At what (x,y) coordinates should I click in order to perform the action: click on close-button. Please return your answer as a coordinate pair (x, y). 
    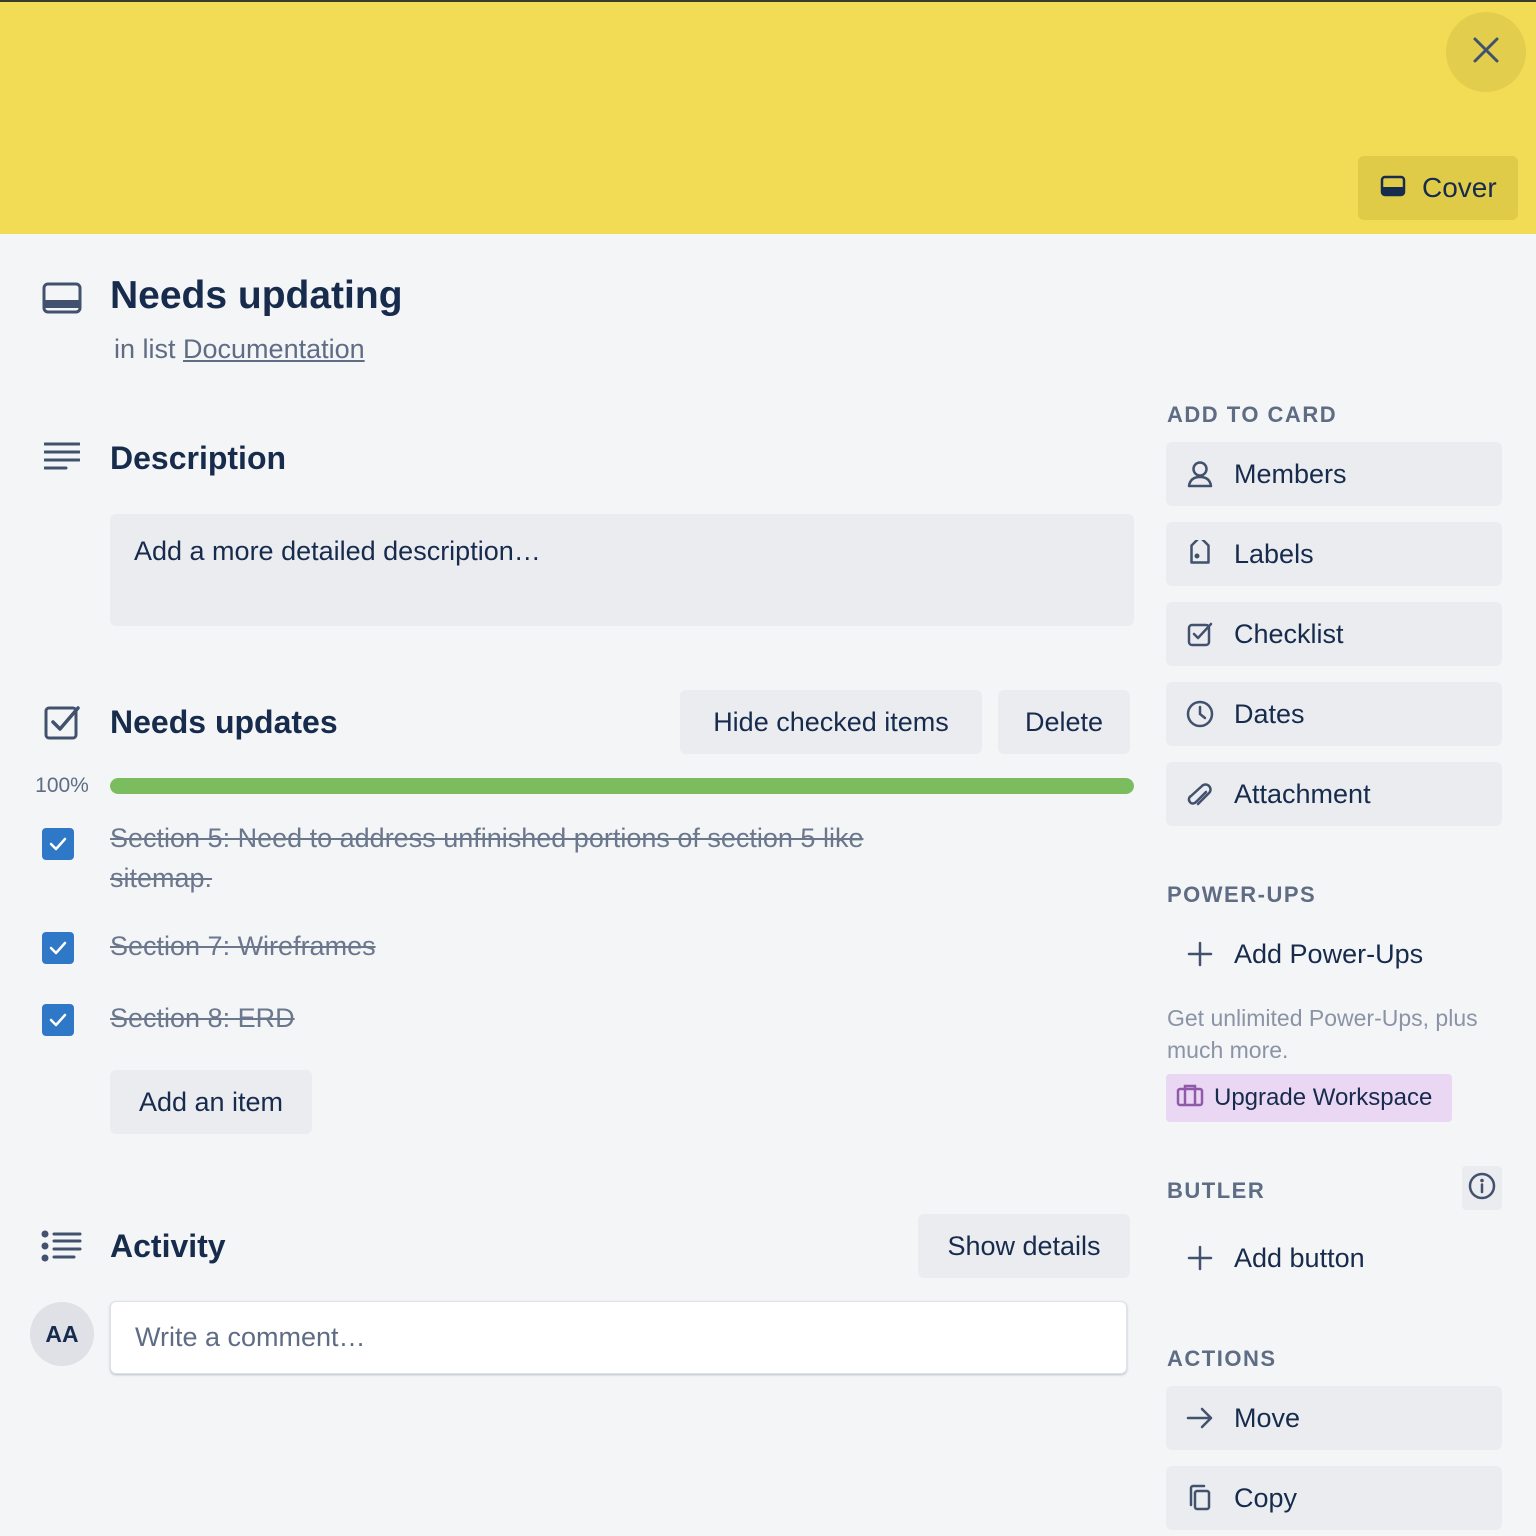
    Looking at the image, I should click on (1486, 52).